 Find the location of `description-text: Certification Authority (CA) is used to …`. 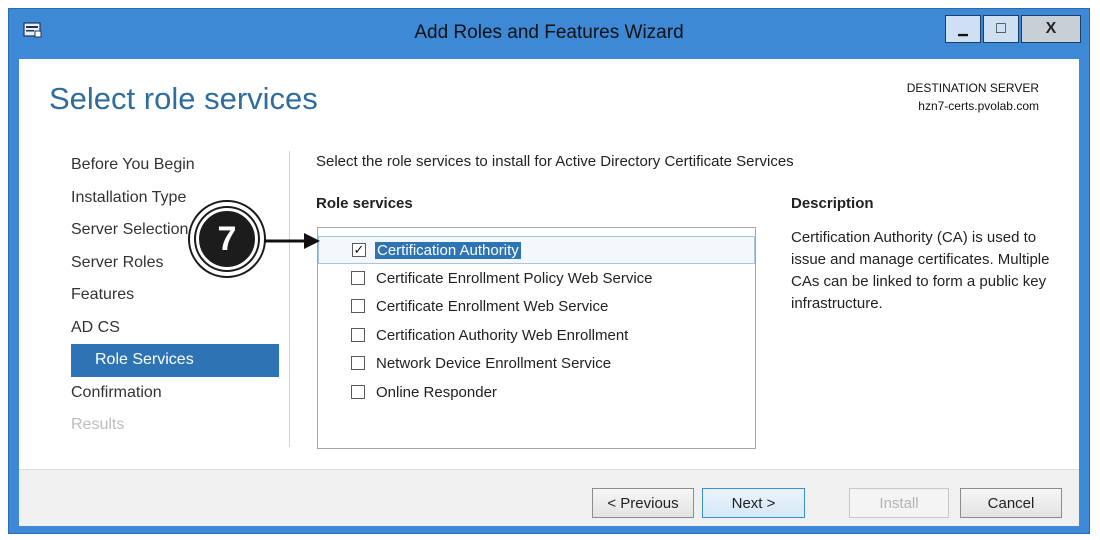

description-text: Certification Authority (CA) is used to … is located at coordinates (920, 270).